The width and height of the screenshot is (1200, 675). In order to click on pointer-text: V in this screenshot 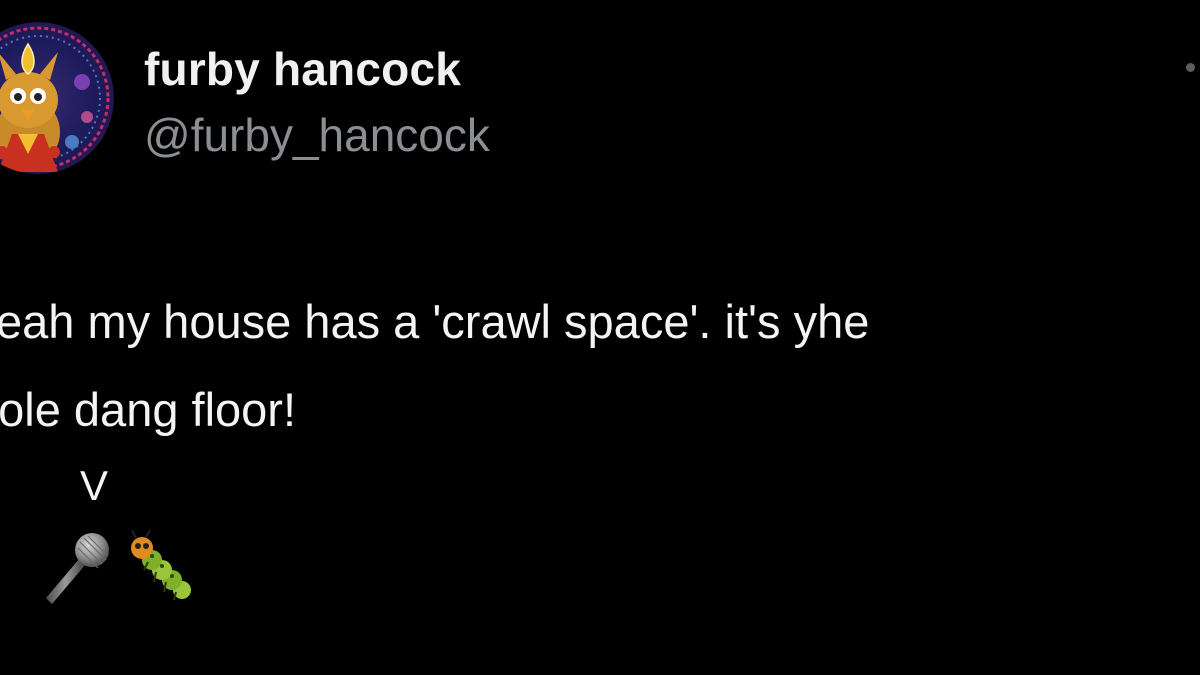, I will do `click(94, 485)`.